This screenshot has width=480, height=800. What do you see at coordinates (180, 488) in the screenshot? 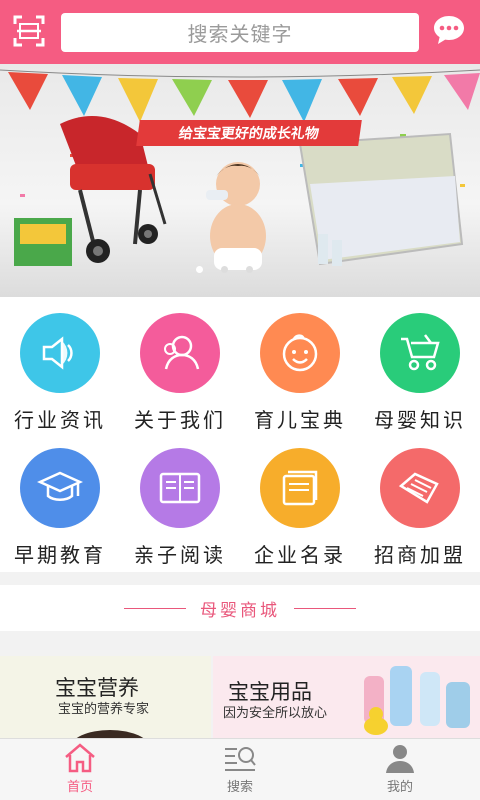
I see `book-icon` at bounding box center [180, 488].